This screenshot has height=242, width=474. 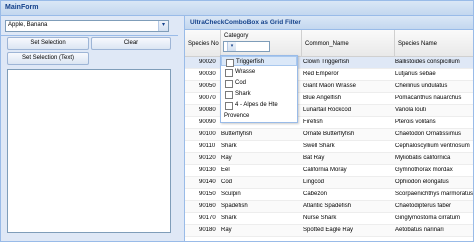 What do you see at coordinates (434, 43) in the screenshot?
I see `column-header-species-name: Species Name` at bounding box center [434, 43].